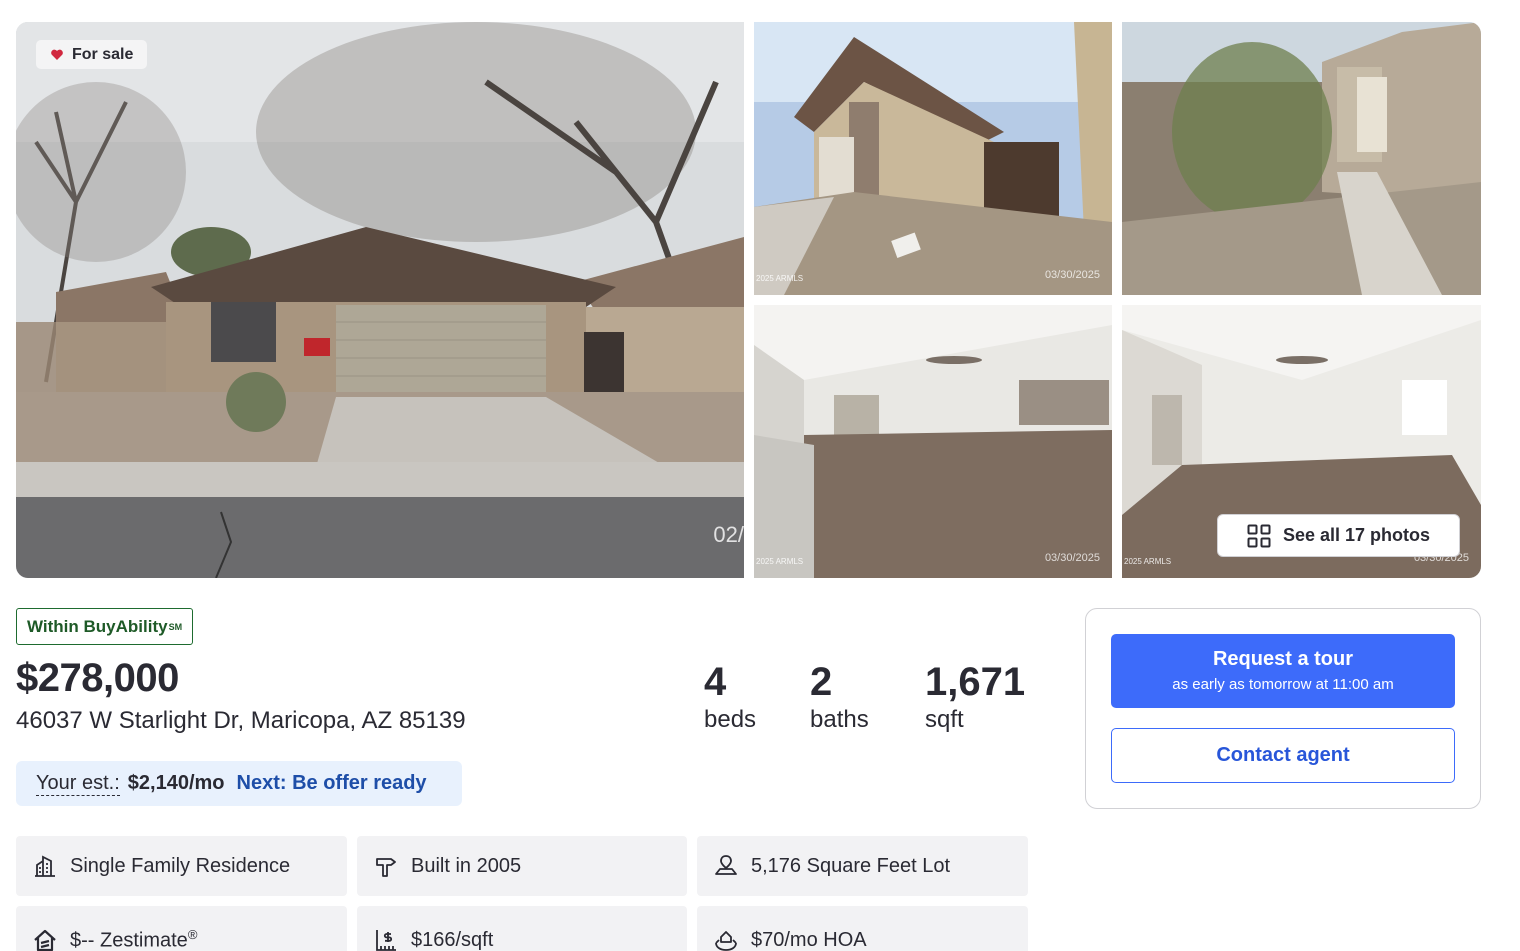 The height and width of the screenshot is (951, 1520). I want to click on see-all-photos-label: See all 17 photos, so click(1356, 535).